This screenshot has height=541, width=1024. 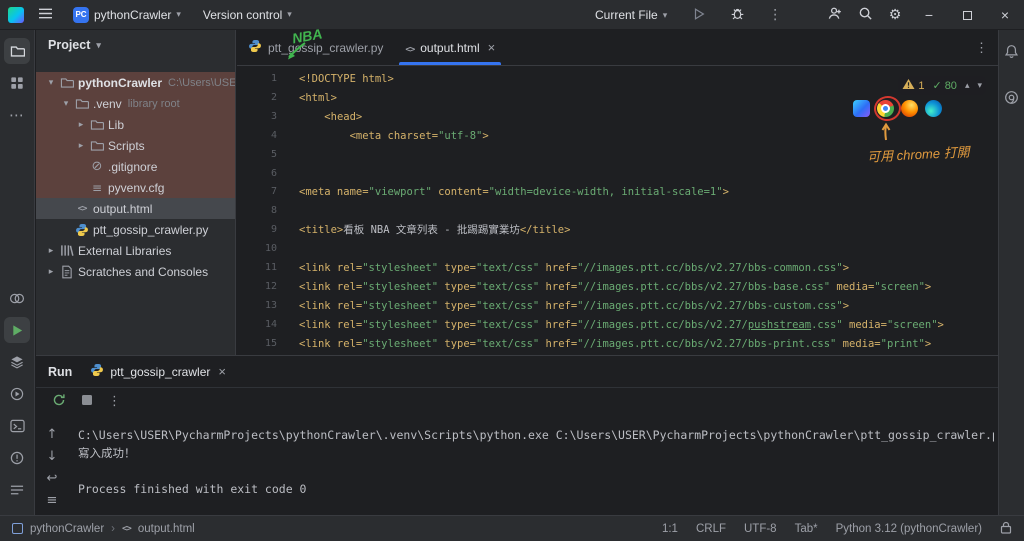 I want to click on close-tab-icon: ×, so click(x=492, y=47).